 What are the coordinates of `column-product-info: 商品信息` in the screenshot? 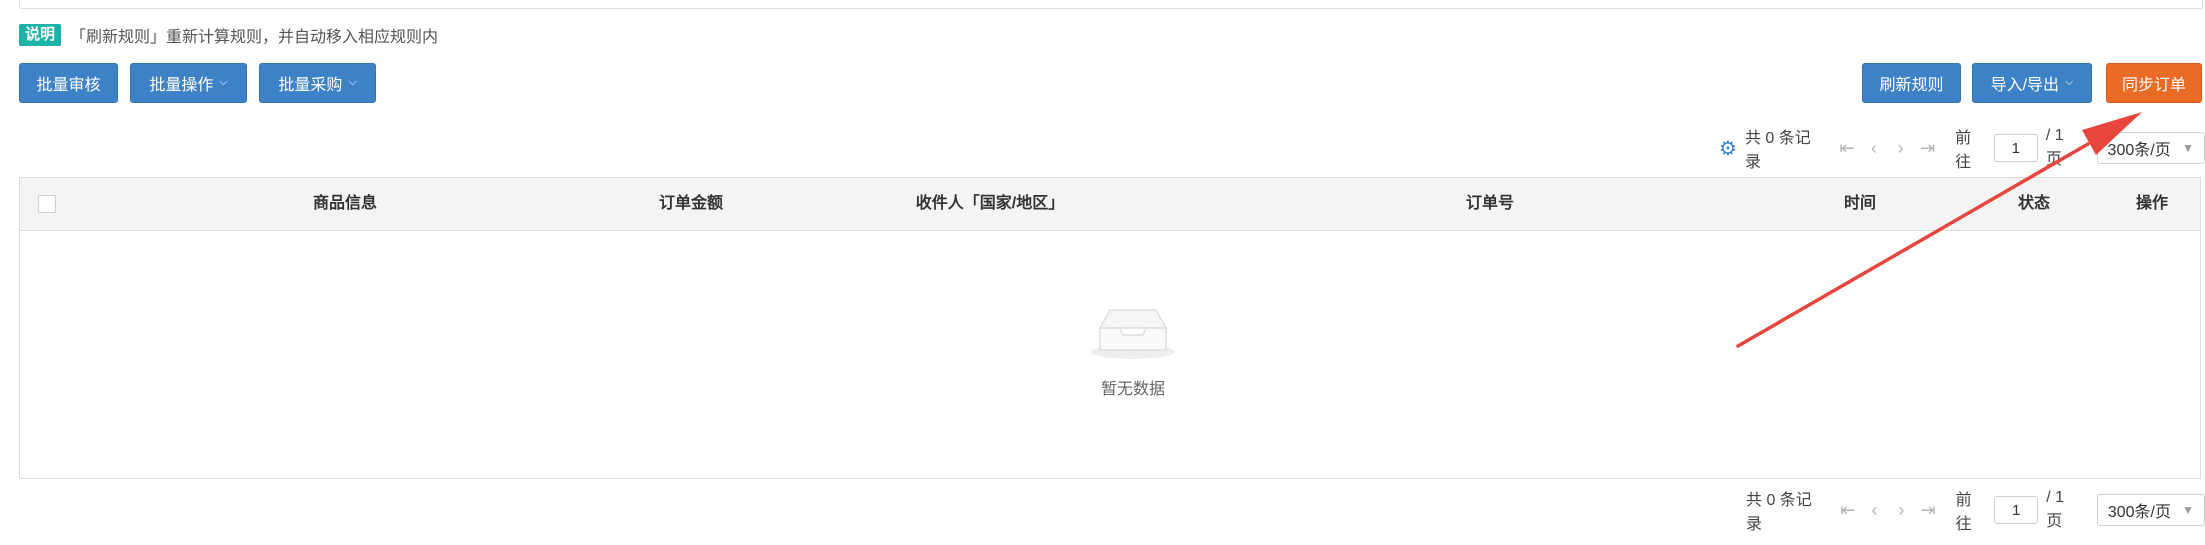 It's located at (345, 203).